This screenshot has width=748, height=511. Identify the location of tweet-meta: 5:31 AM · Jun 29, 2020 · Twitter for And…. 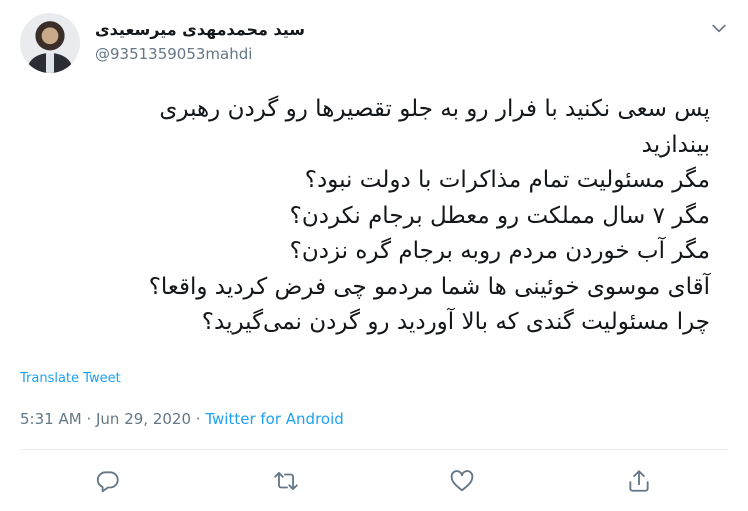
(182, 419).